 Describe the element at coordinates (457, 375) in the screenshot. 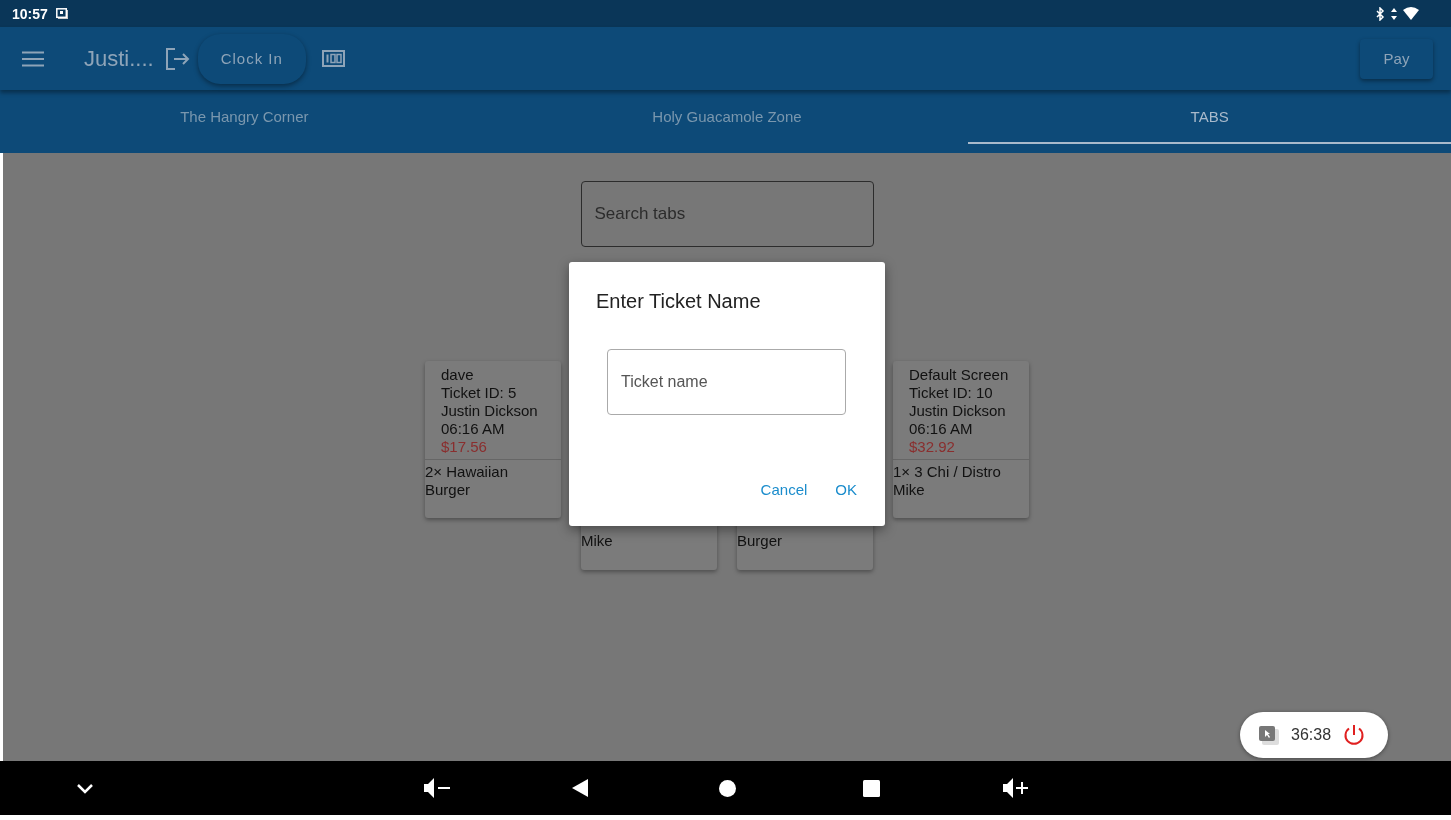

I see `ticket-name: dave` at that location.